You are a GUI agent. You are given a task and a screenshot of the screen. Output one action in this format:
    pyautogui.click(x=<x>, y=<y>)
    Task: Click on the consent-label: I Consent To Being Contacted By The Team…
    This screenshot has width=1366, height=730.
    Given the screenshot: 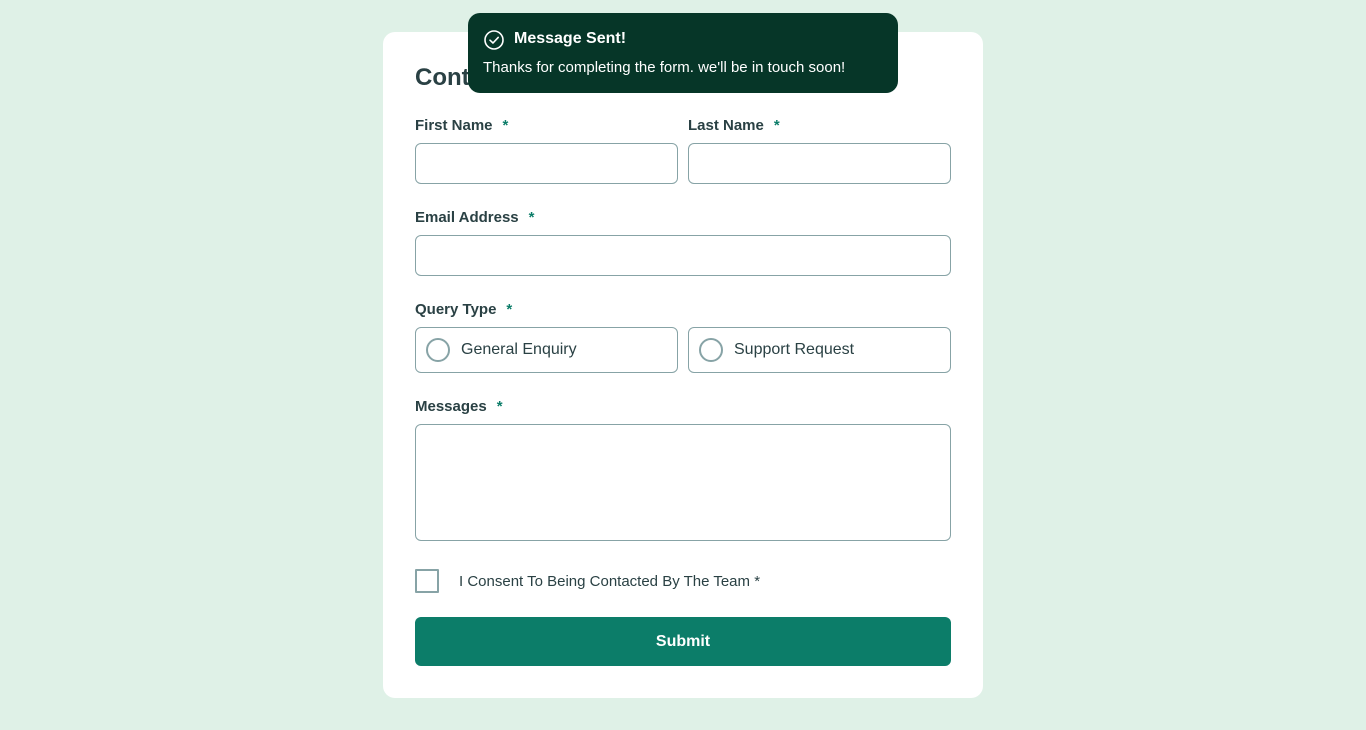 What is the action you would take?
    pyautogui.click(x=609, y=581)
    